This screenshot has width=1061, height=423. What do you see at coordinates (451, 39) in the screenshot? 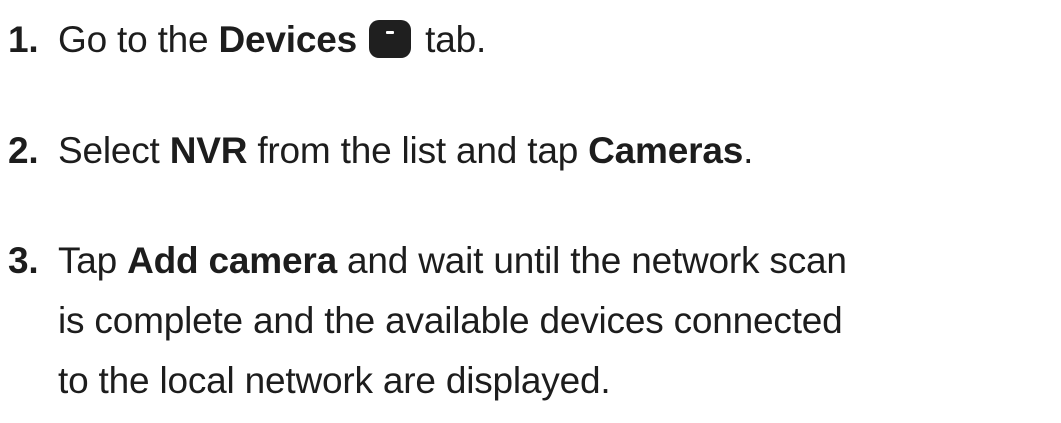
I see `step-text: tab.` at bounding box center [451, 39].